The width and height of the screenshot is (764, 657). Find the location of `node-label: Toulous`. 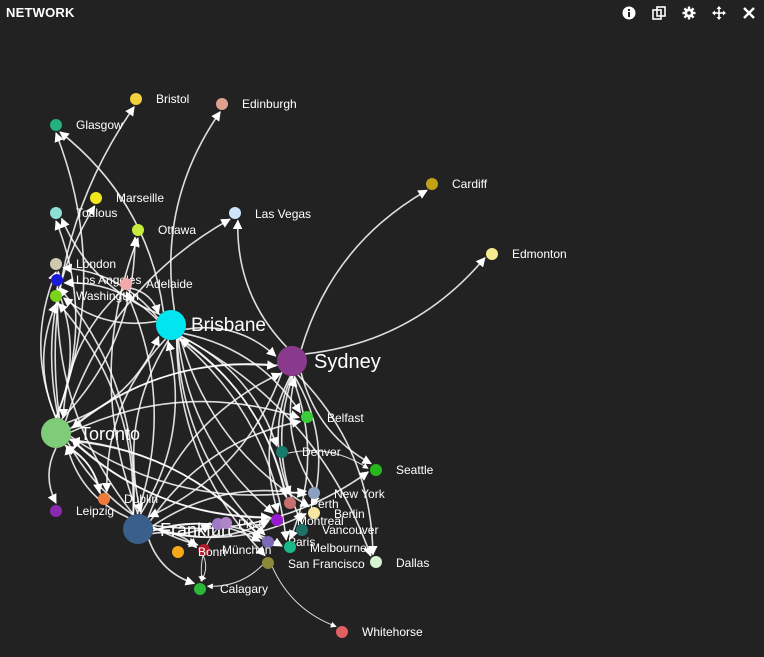

node-label: Toulous is located at coordinates (96, 213).